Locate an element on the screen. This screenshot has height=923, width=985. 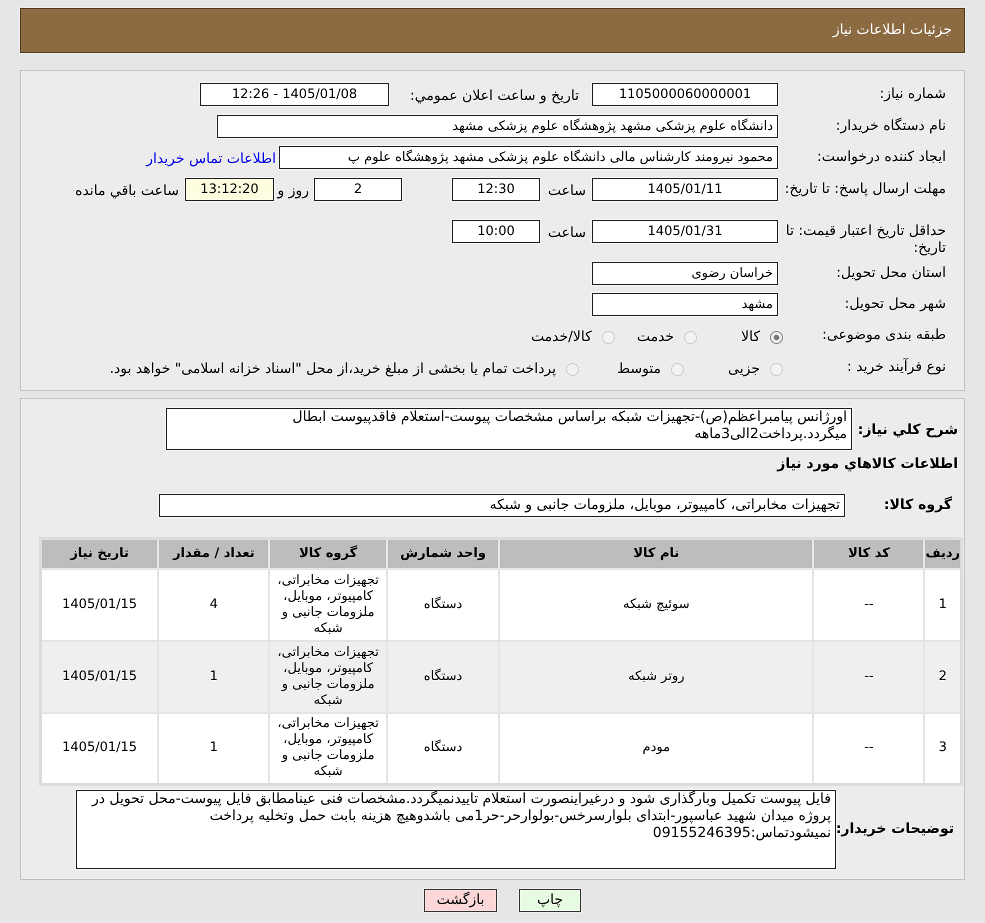
field-label: اطلاعات کالاهاي مورد نیاز is located at coordinates (867, 464).